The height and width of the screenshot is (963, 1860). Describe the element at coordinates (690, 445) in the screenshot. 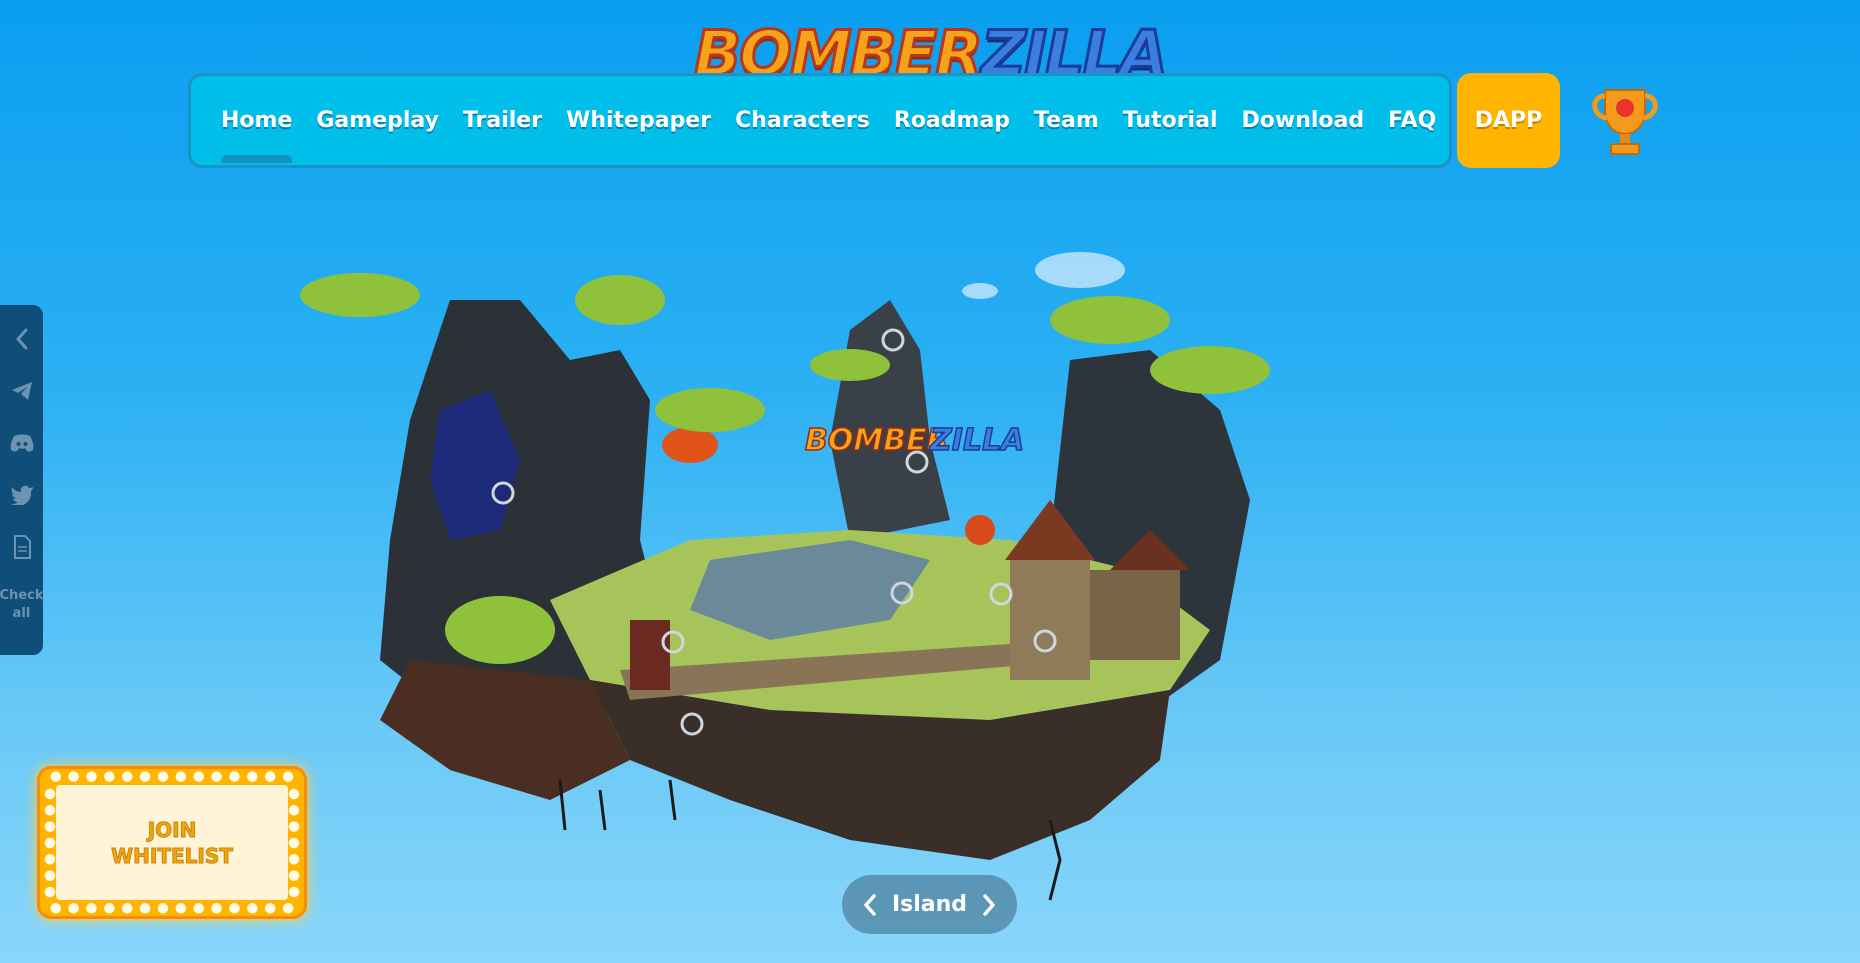

I see `hot-air-balloon` at that location.